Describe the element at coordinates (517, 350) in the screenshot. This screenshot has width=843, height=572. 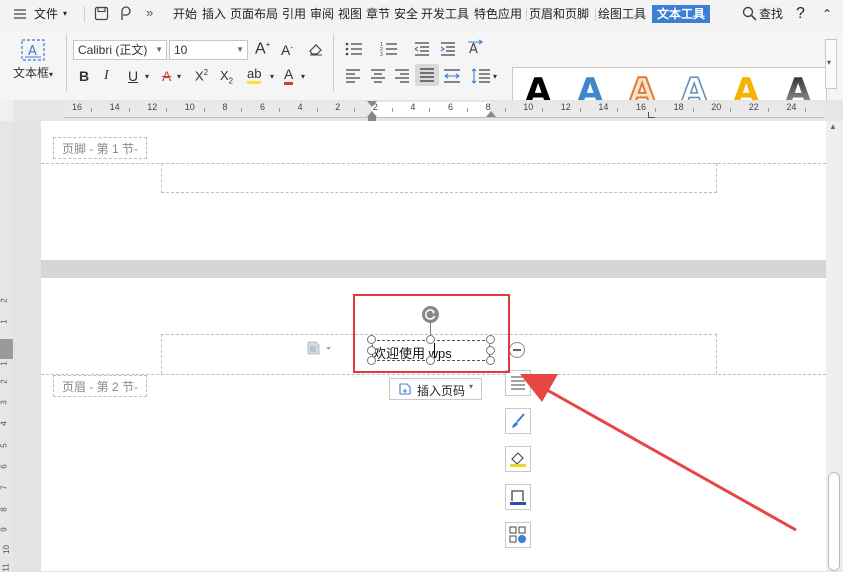
I see `collapse-toolbar-icon` at that location.